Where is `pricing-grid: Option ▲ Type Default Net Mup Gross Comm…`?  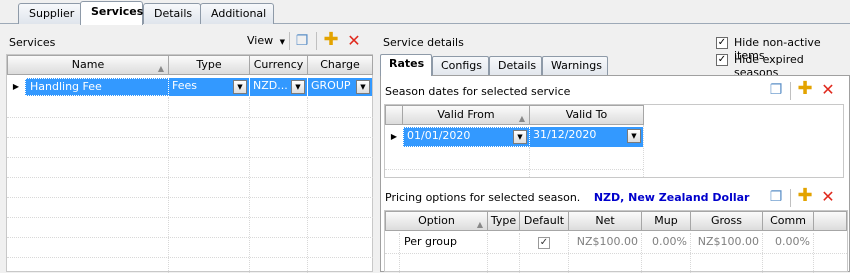
pricing-grid: Option ▲ Type Default Net Mup Gross Comm… is located at coordinates (616, 241).